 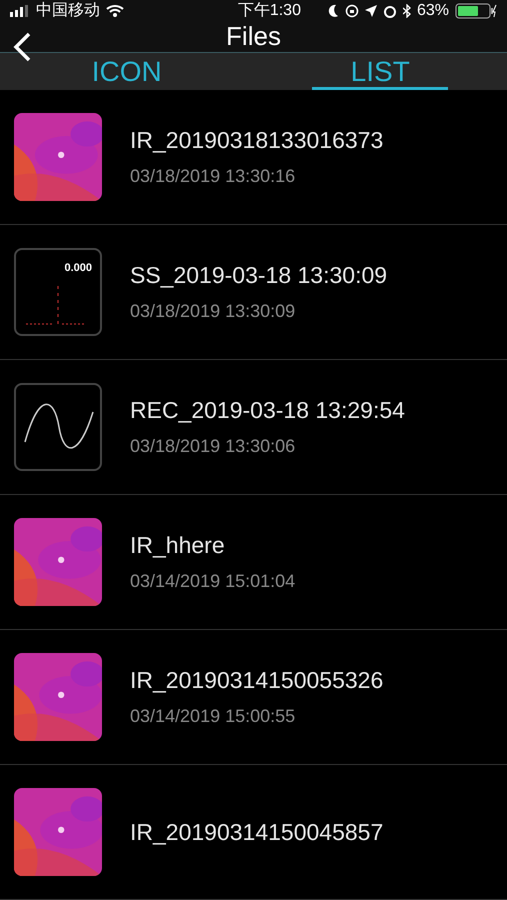 I want to click on file-name: IR_20190314150055326, so click(x=257, y=680).